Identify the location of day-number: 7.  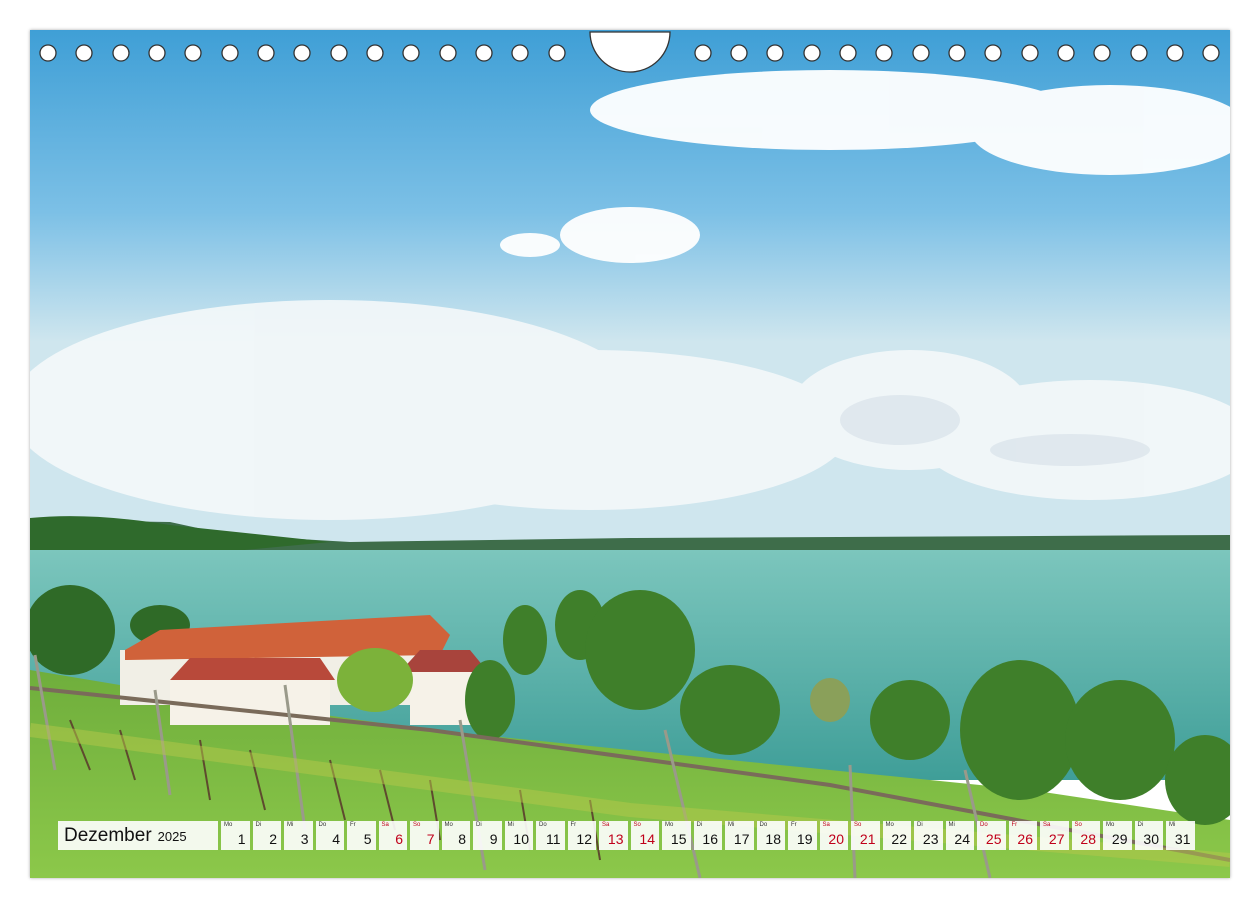
(430, 839).